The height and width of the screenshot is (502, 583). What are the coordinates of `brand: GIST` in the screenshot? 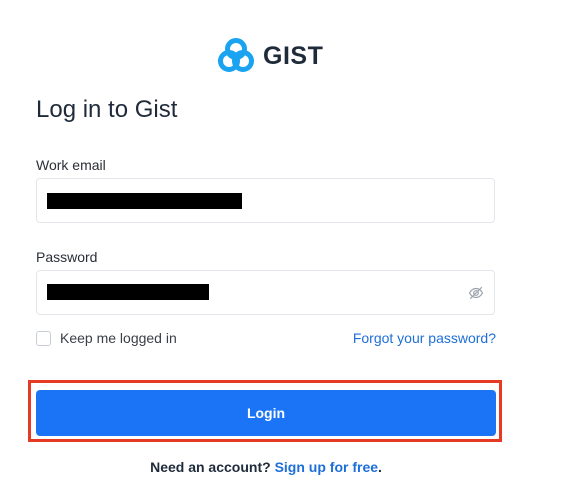 It's located at (270, 56).